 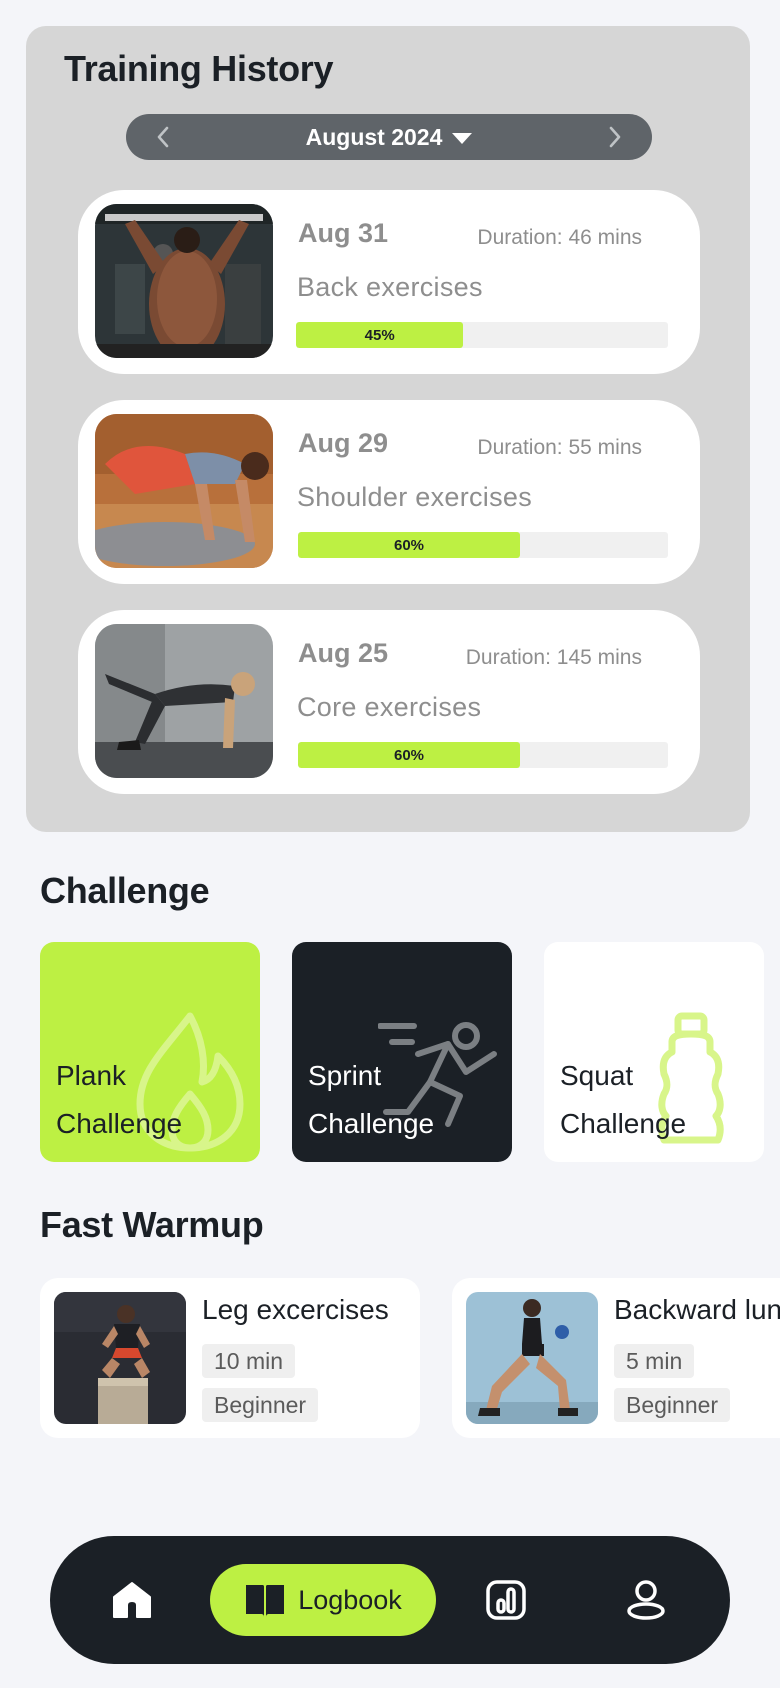 I want to click on session-name: Shoulder exercises, so click(x=415, y=497).